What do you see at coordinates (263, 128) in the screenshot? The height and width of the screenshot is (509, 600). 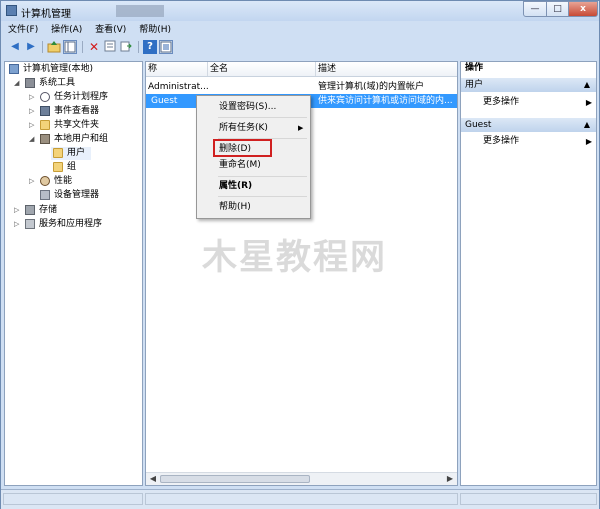 I see `menu-item-all-tasks: 所有任务(K)` at bounding box center [263, 128].